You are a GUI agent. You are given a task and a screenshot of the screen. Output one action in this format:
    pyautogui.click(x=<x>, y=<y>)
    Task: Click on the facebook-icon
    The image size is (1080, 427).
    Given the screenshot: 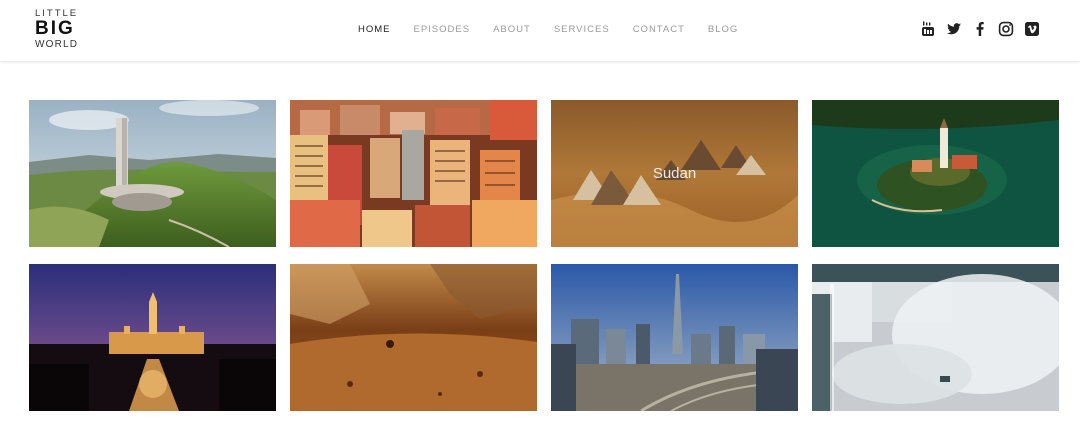 What is the action you would take?
    pyautogui.click(x=980, y=29)
    